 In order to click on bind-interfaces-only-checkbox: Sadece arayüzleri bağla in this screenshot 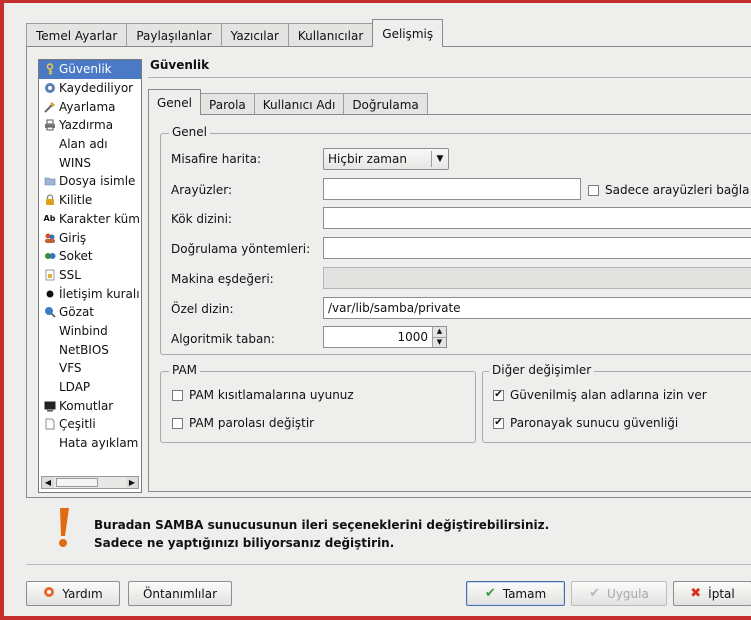, I will do `click(669, 190)`.